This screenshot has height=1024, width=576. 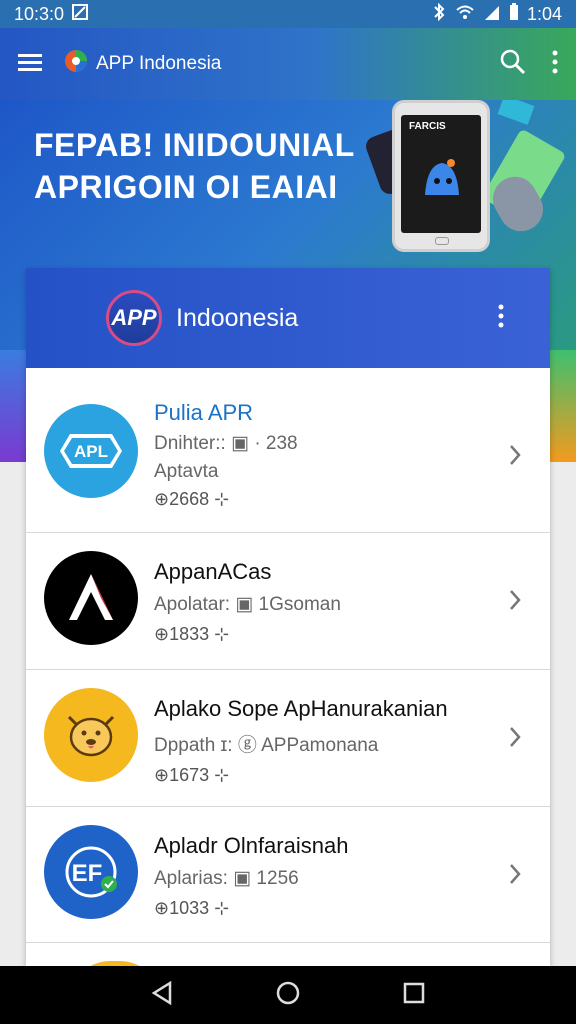 I want to click on app-title-text: APP Indonesia, so click(x=159, y=63).